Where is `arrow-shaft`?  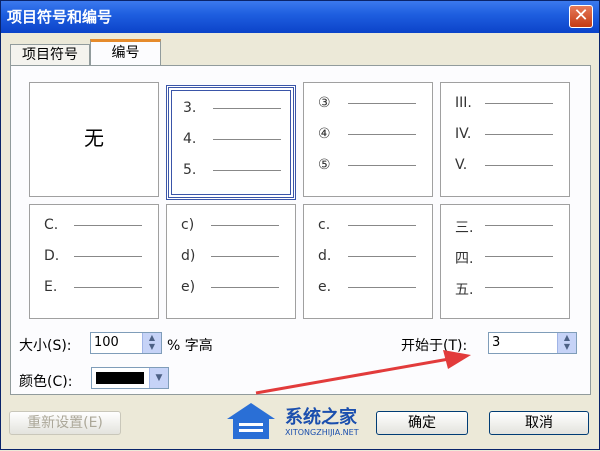
arrow-shaft is located at coordinates (352, 376).